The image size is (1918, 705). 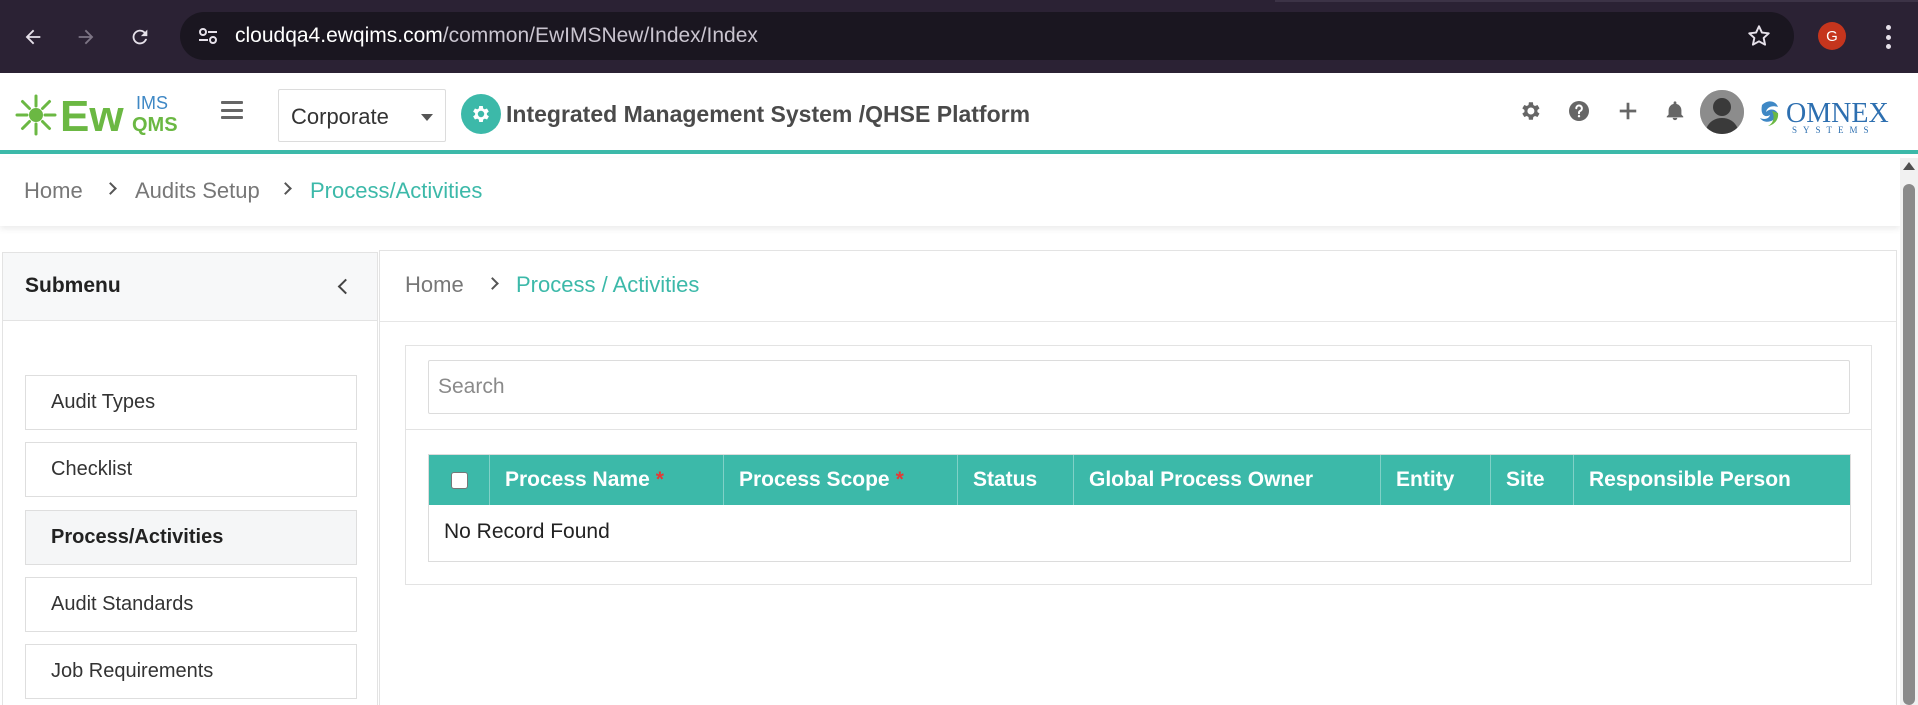 I want to click on breadcrumb-audits-setup: Audits Setup, so click(x=197, y=191).